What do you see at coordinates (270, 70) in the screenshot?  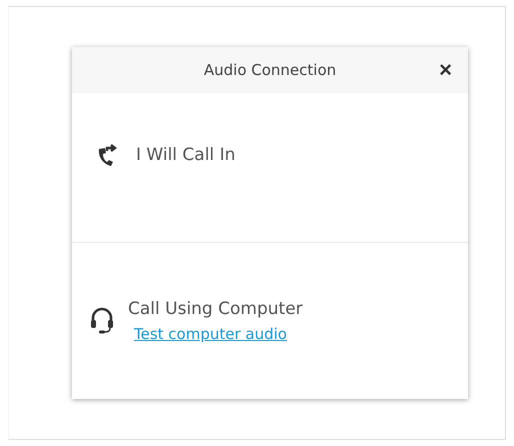 I see `dialog-title: Audio Connection` at bounding box center [270, 70].